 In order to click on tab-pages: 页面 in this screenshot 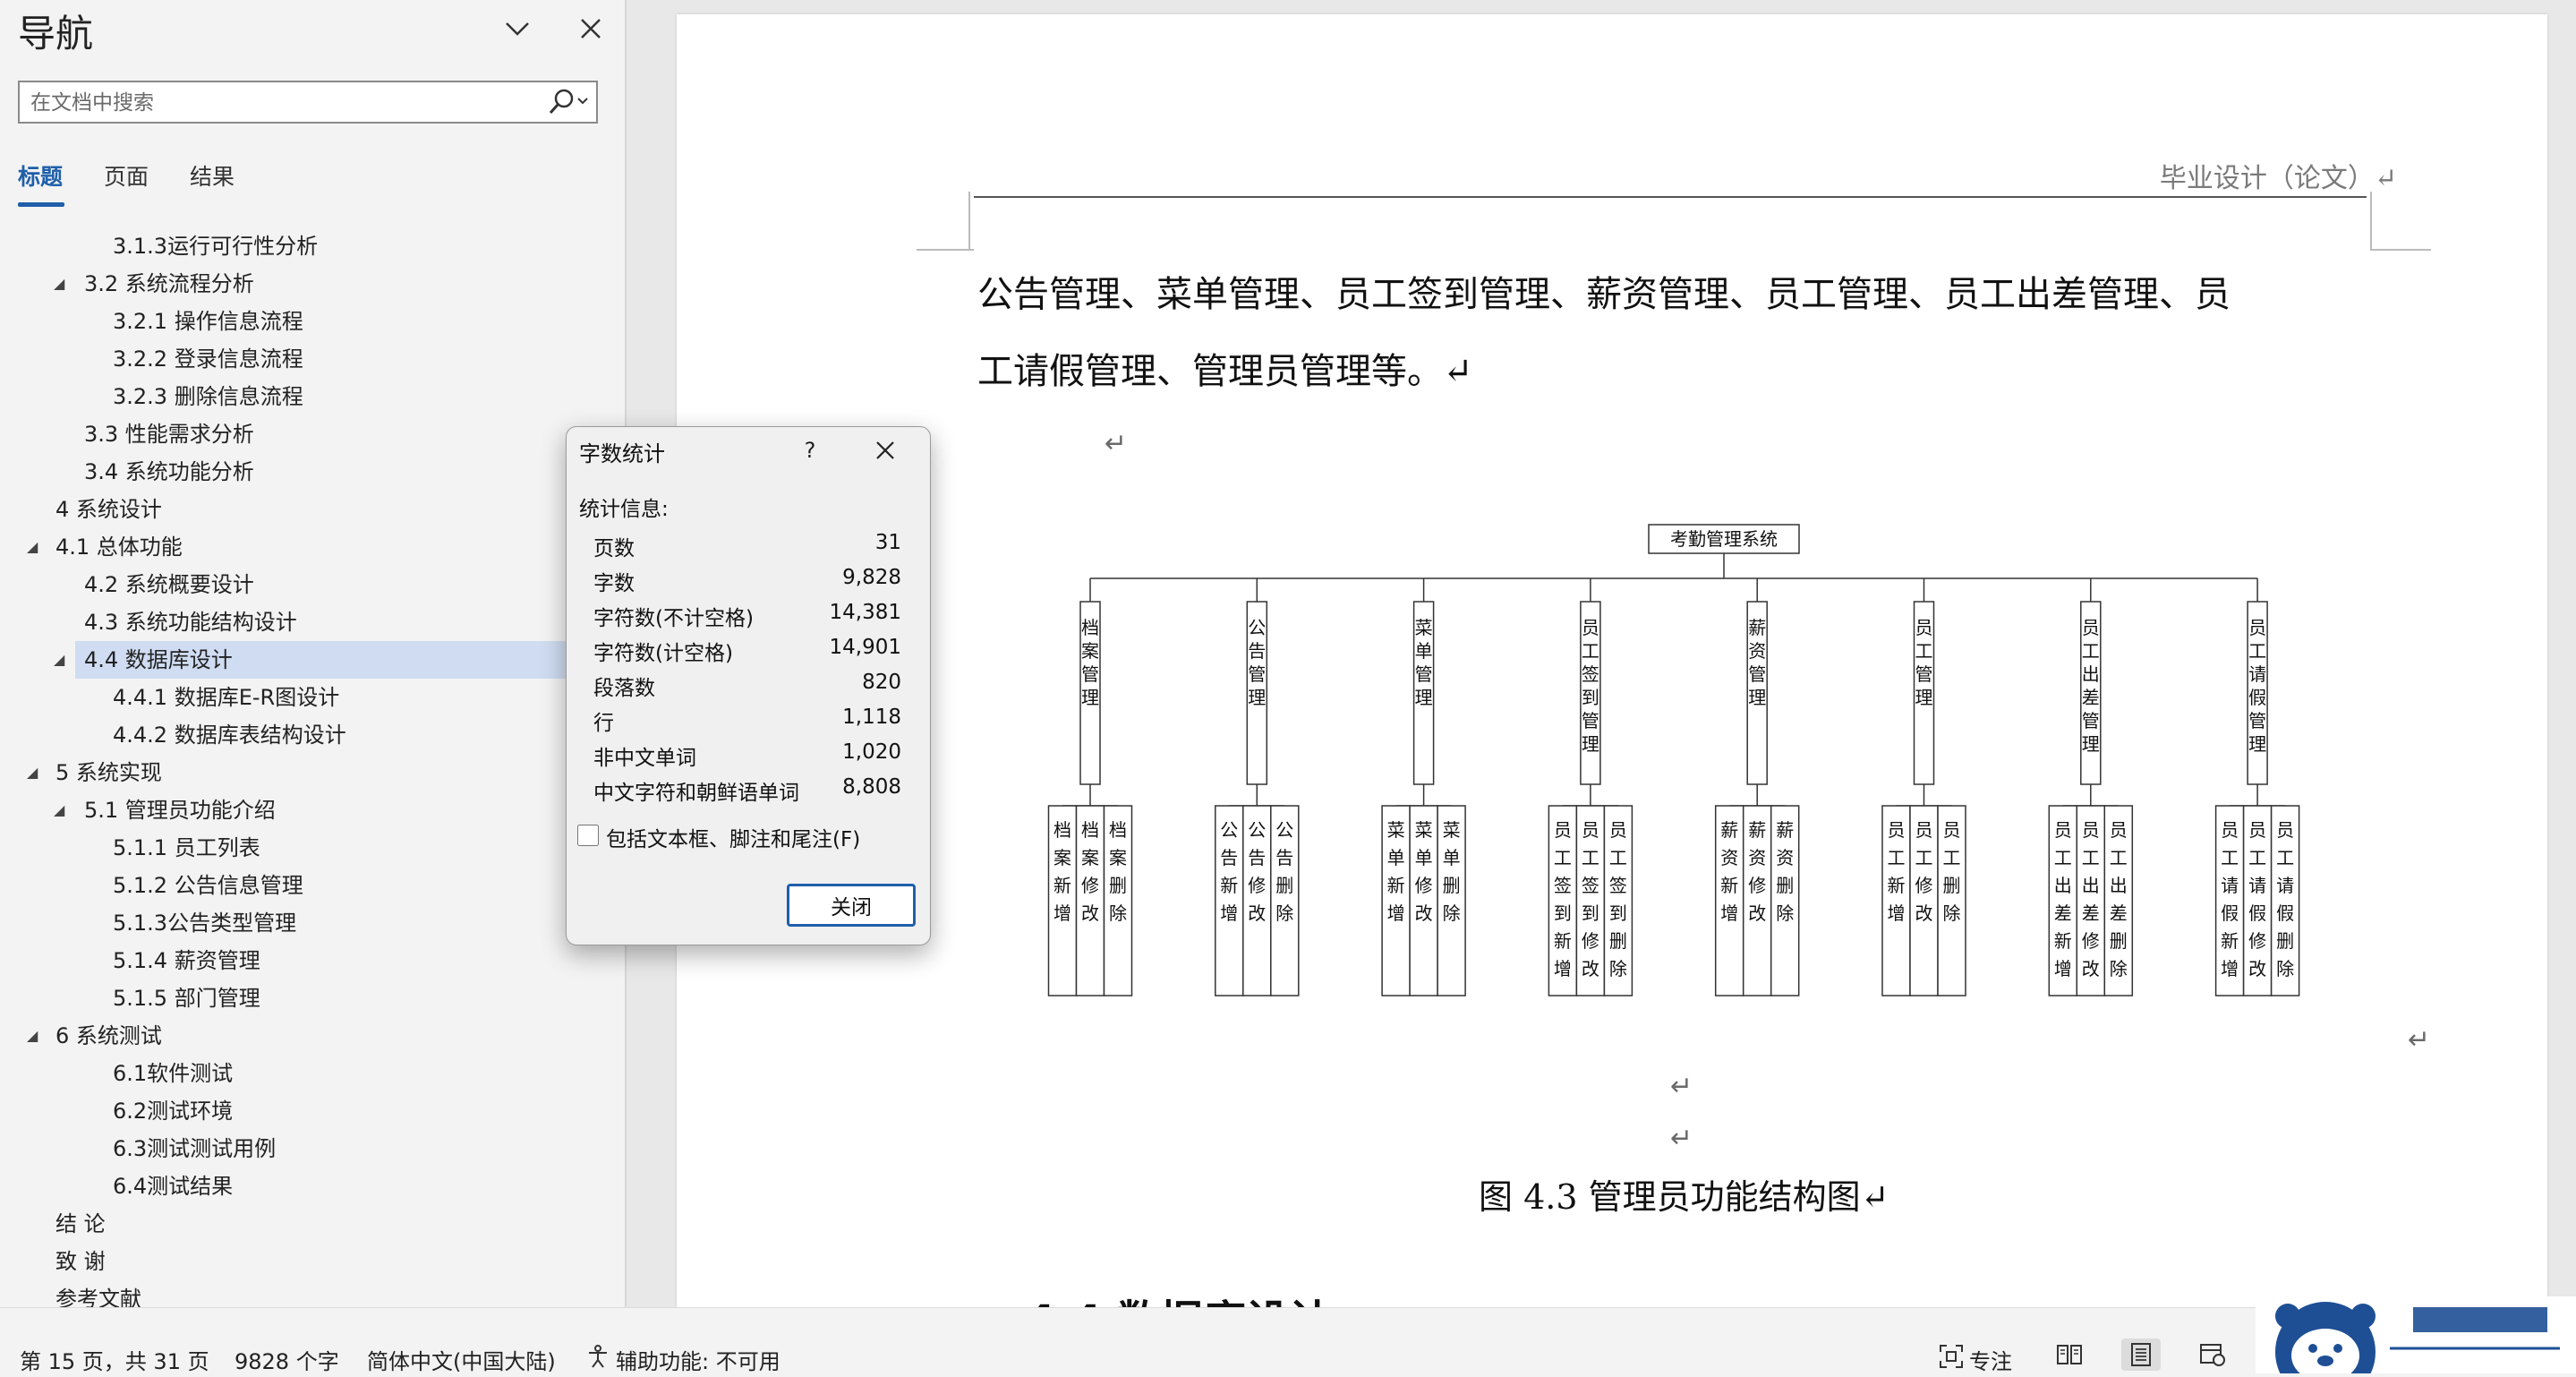, I will do `click(126, 175)`.